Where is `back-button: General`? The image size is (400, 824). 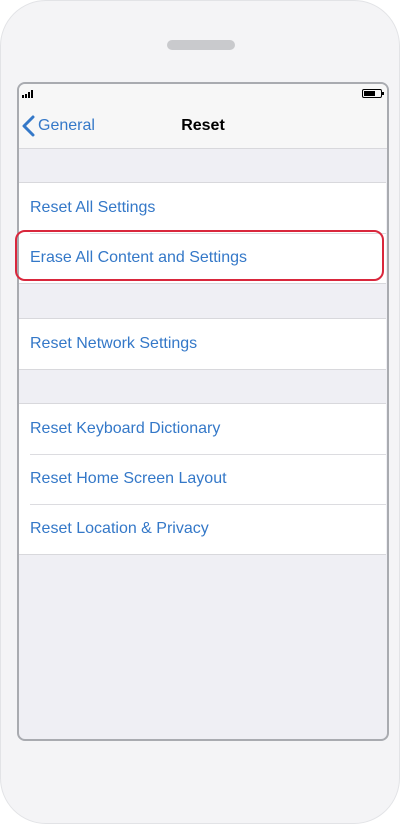 back-button: General is located at coordinates (58, 126).